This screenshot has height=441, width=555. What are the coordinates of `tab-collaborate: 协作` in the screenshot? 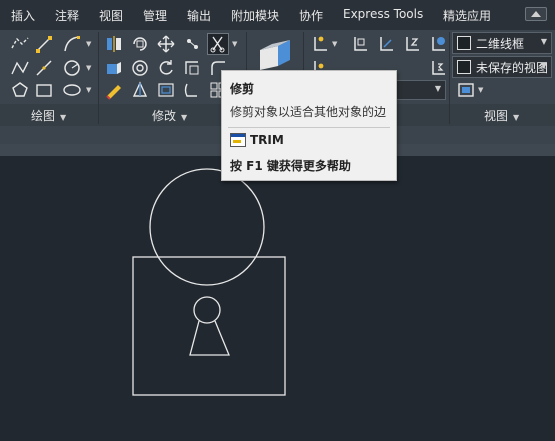 It's located at (311, 15).